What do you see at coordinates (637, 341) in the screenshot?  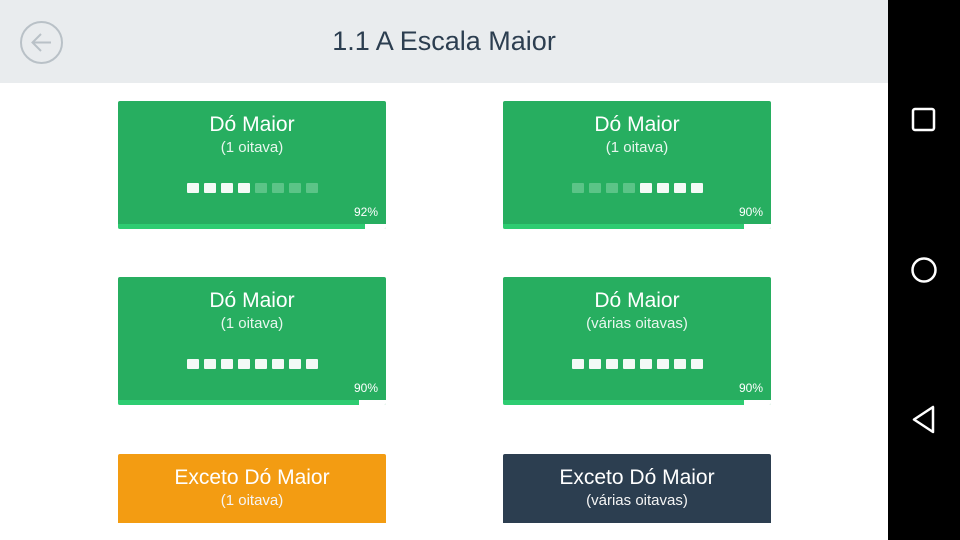 I see `scale-card-4: Dó Maior (várias oitavas) 90%` at bounding box center [637, 341].